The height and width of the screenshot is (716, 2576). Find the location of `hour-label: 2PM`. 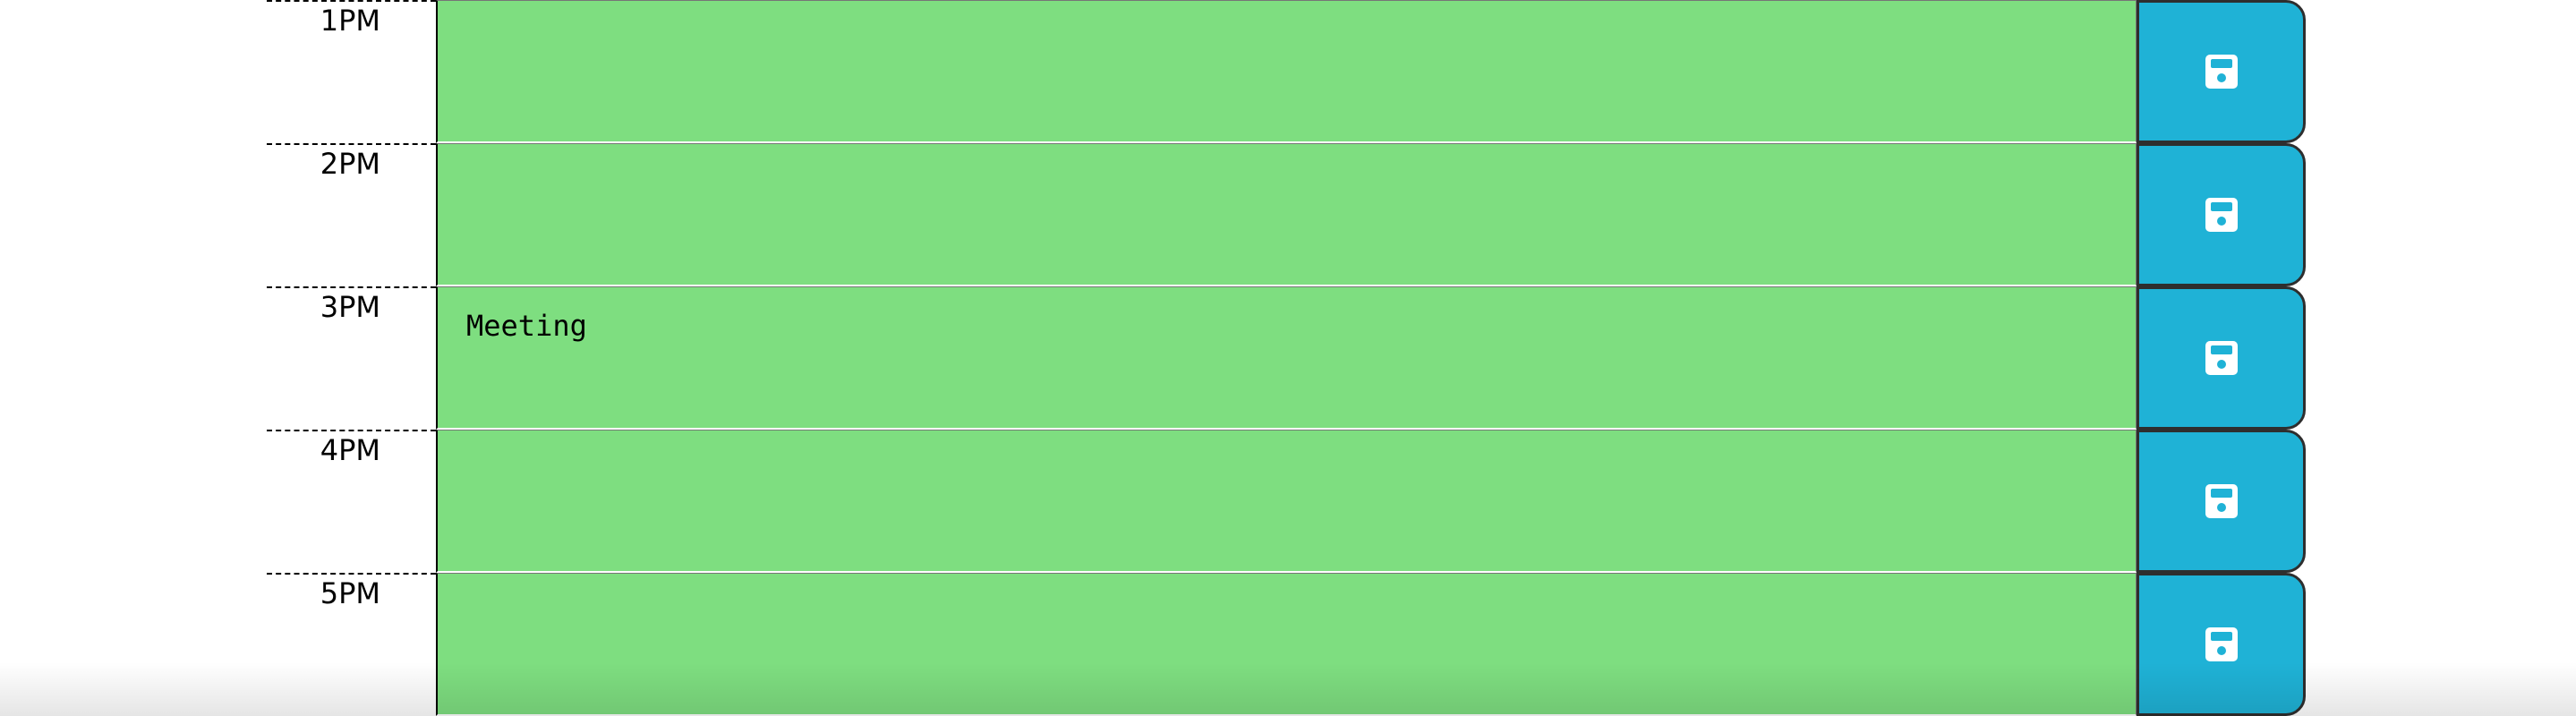

hour-label: 2PM is located at coordinates (351, 214).